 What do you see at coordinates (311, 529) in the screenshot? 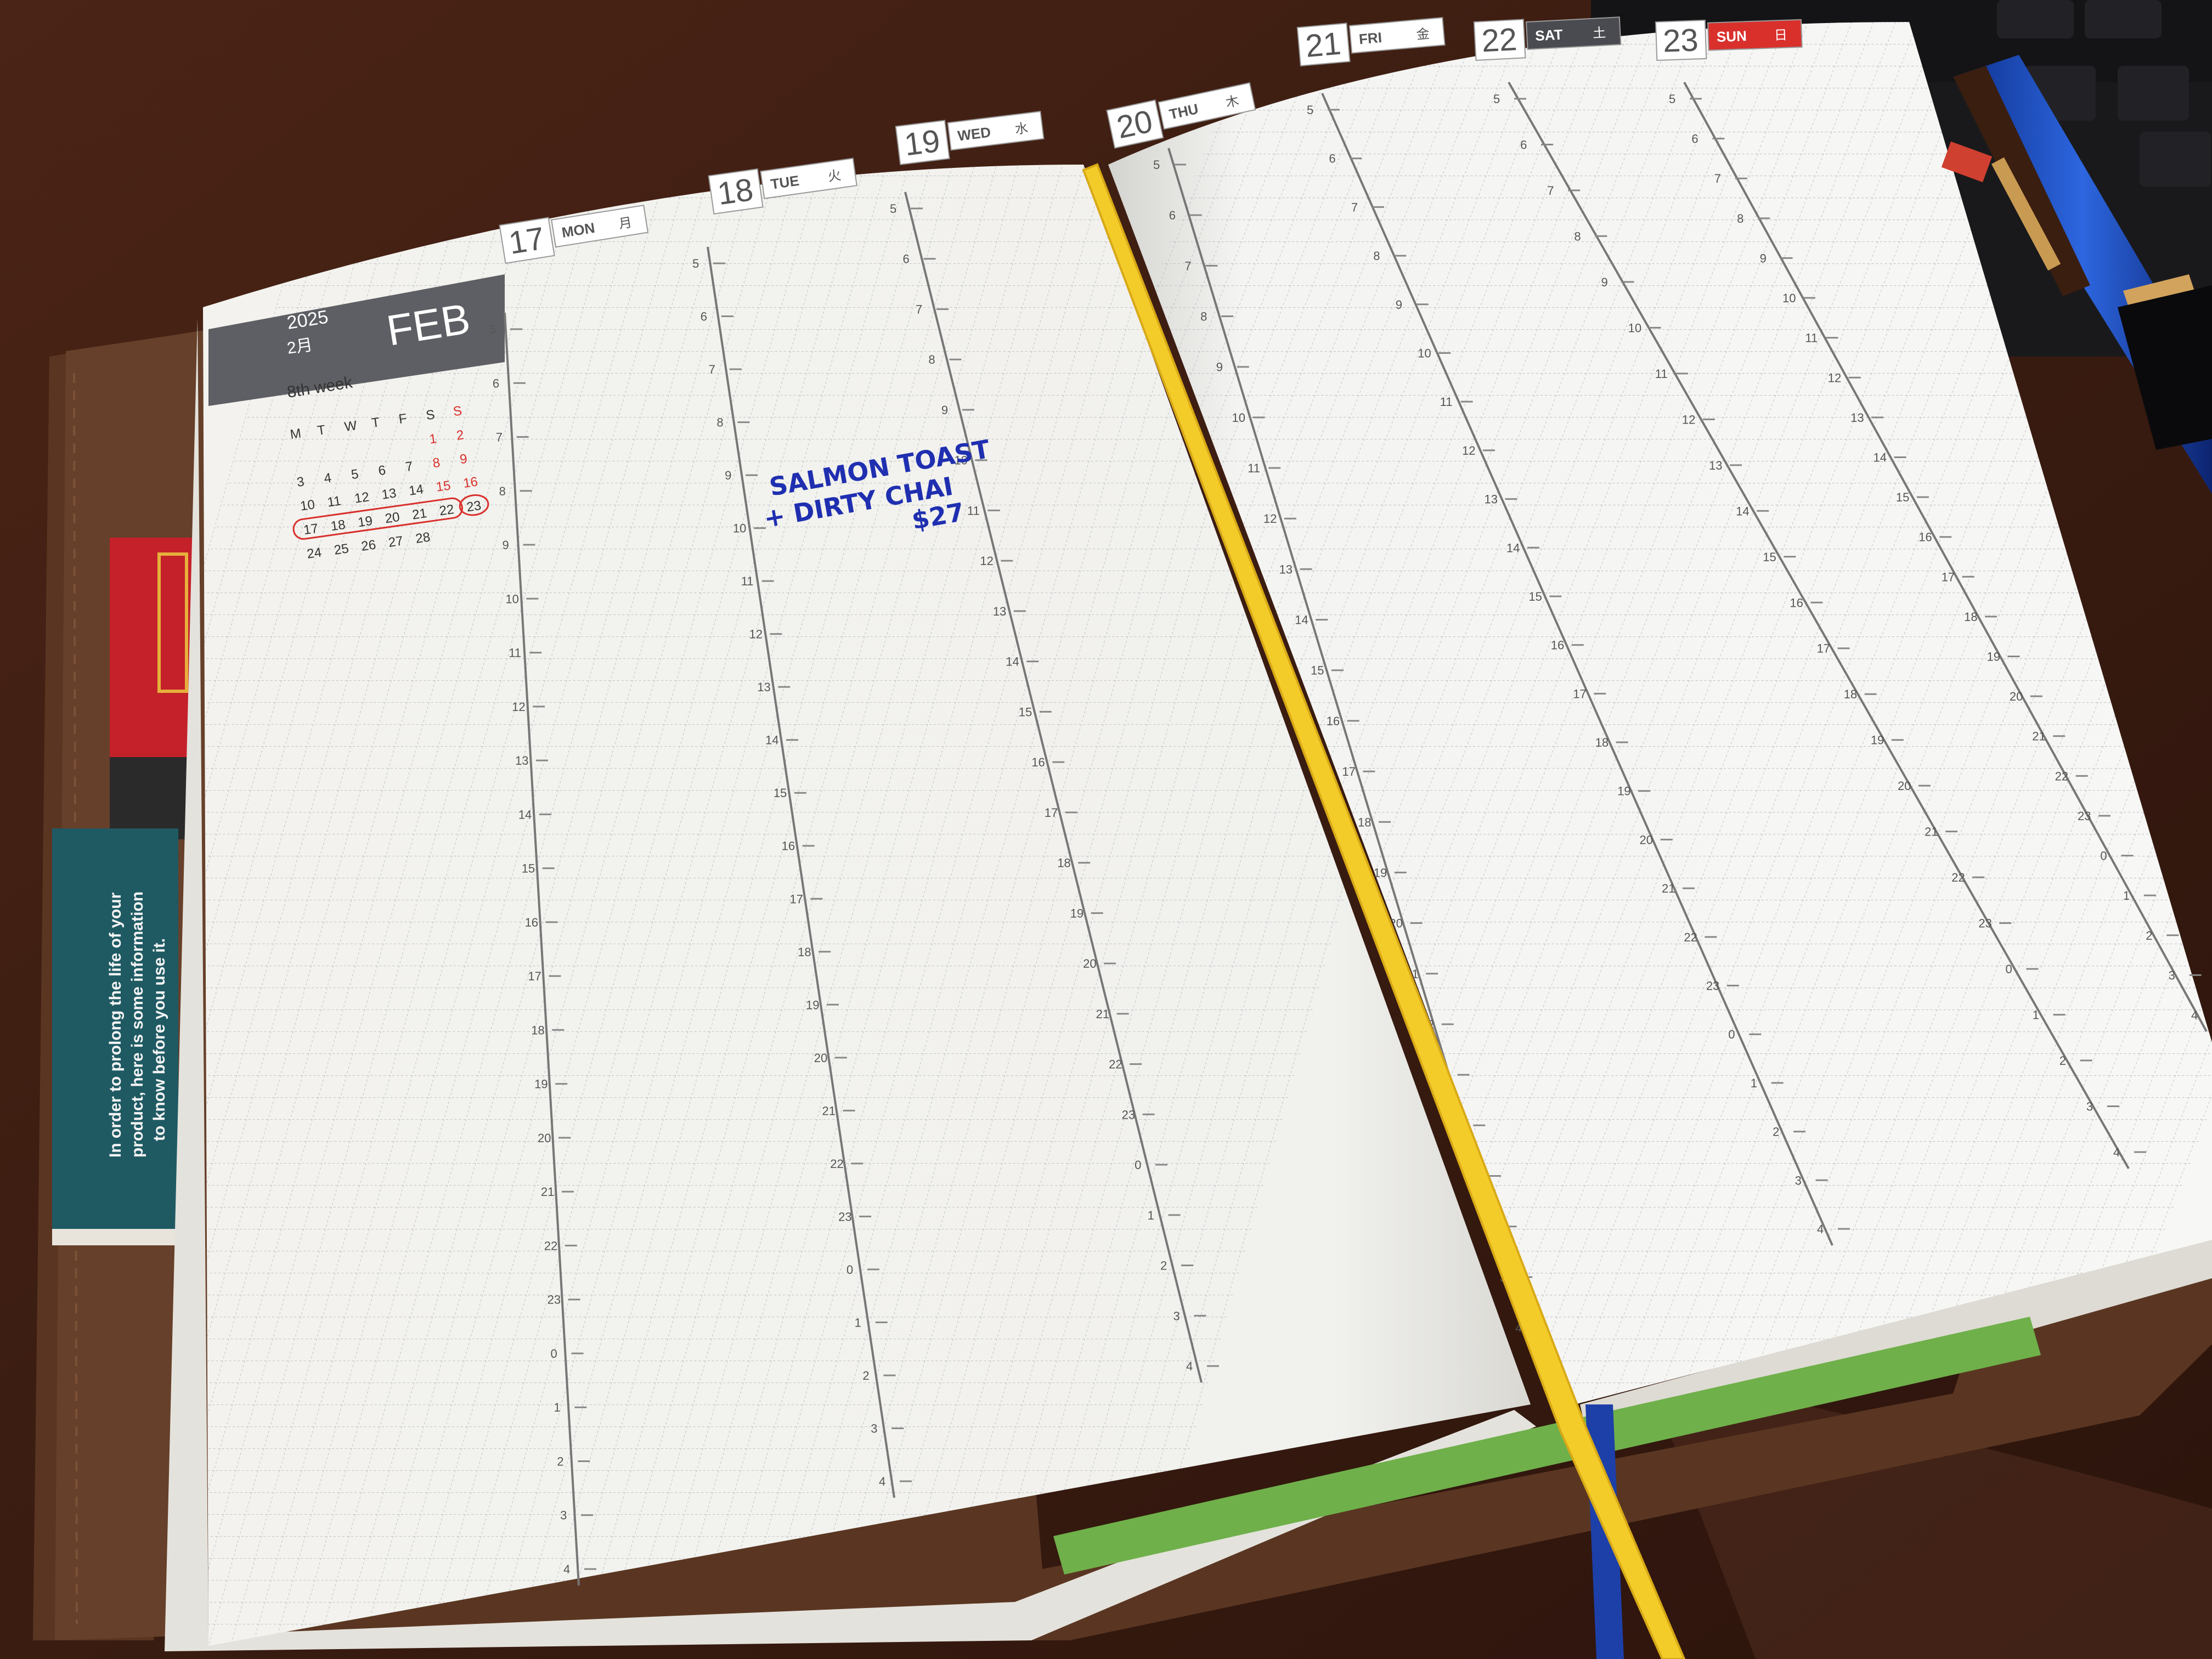
I see `mini-cal-day: 17` at bounding box center [311, 529].